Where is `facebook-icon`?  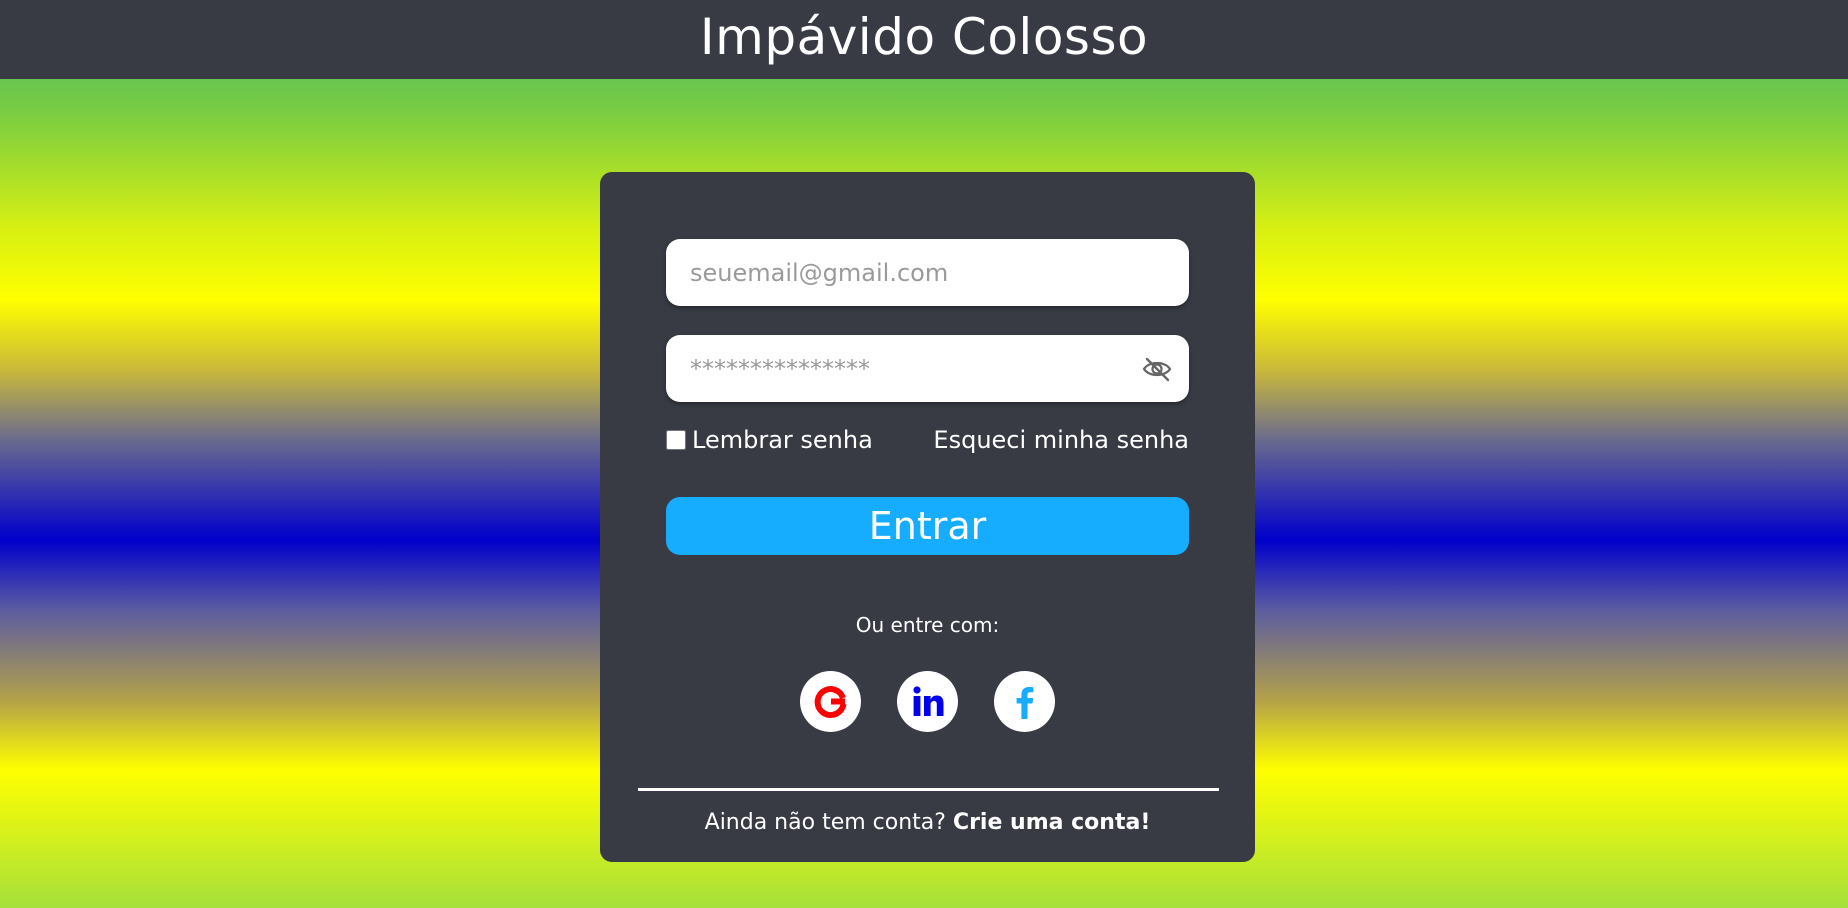
facebook-icon is located at coordinates (1024, 702).